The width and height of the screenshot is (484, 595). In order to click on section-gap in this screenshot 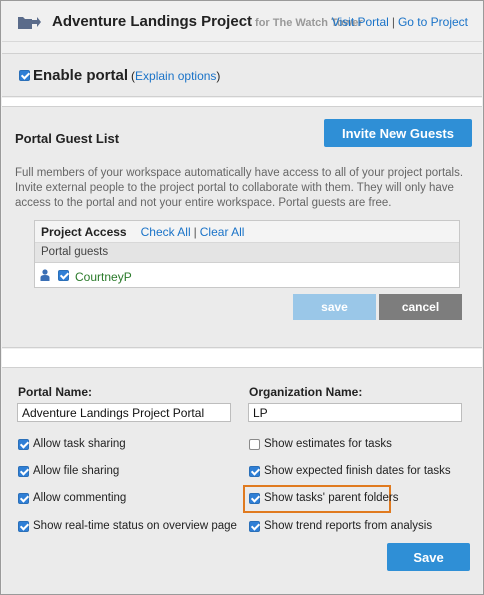, I will do `click(242, 102)`.